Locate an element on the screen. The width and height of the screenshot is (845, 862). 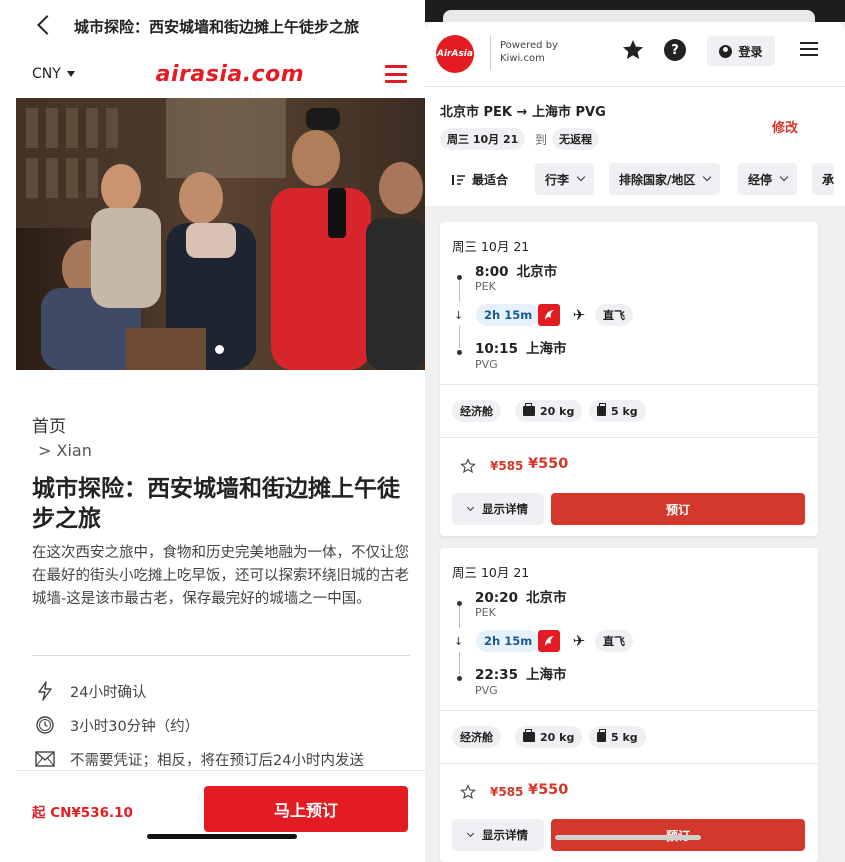
feature-voucher: 不需要凭证；相反，将在预订后24小时内发送 is located at coordinates (199, 759).